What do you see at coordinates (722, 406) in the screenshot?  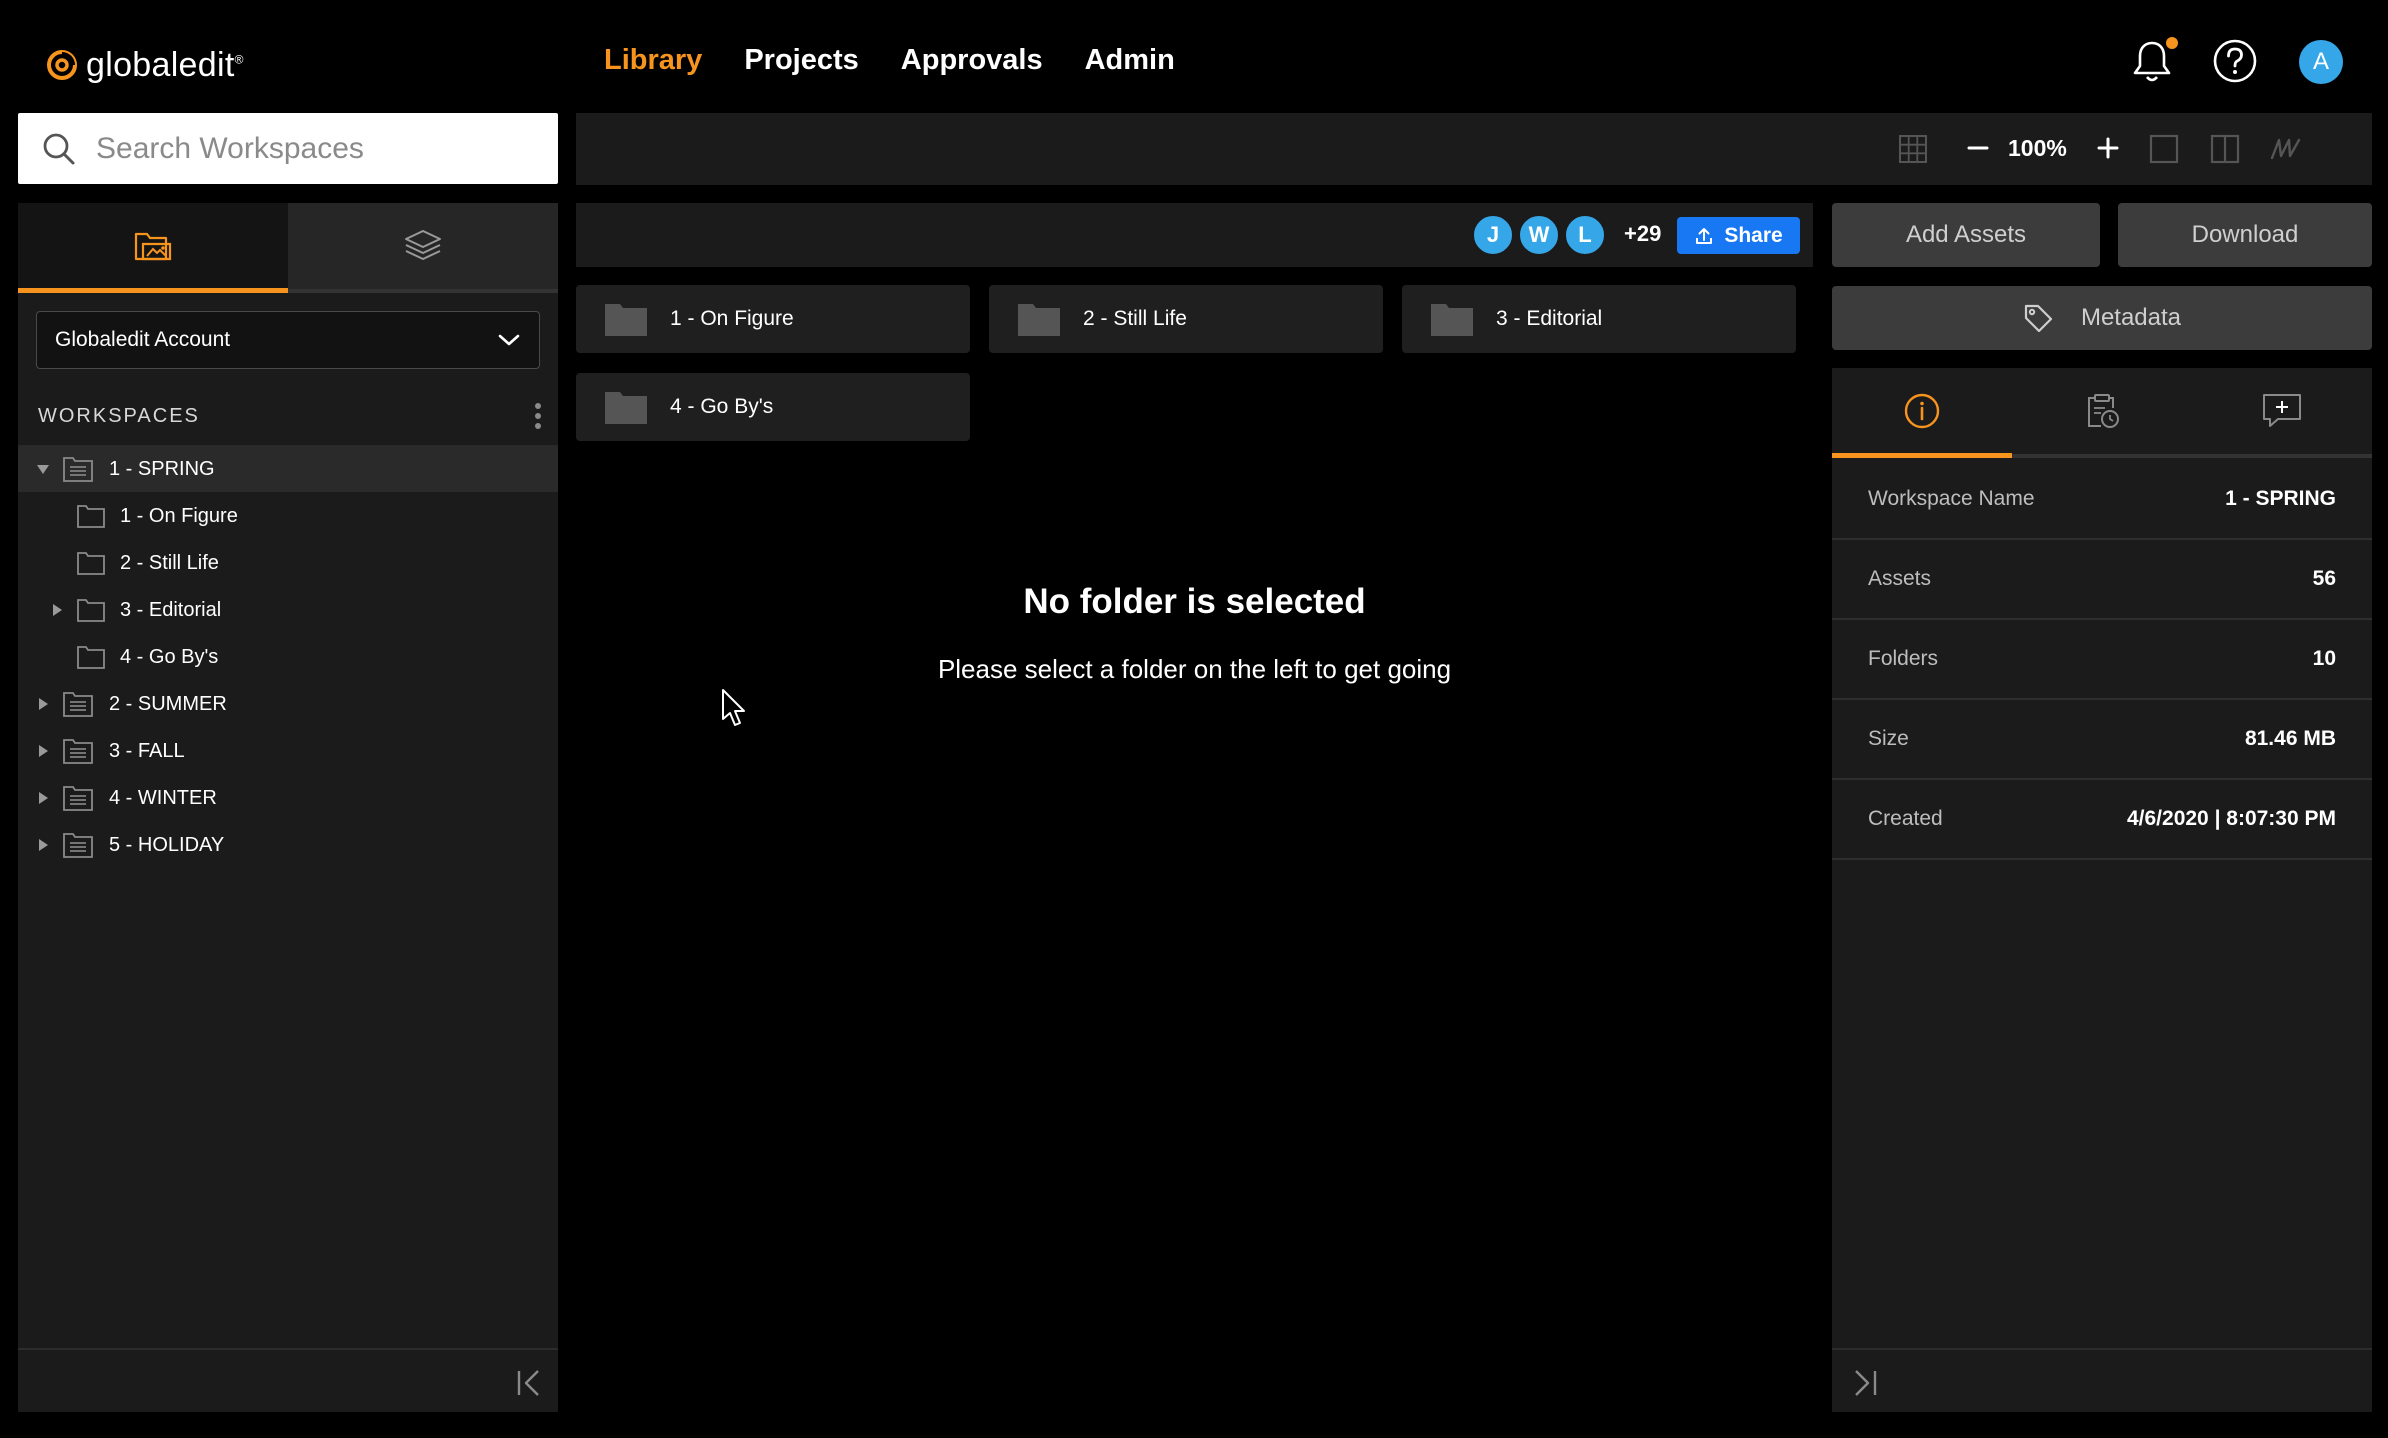 I see `folder-card-label: 4 - Go By's` at bounding box center [722, 406].